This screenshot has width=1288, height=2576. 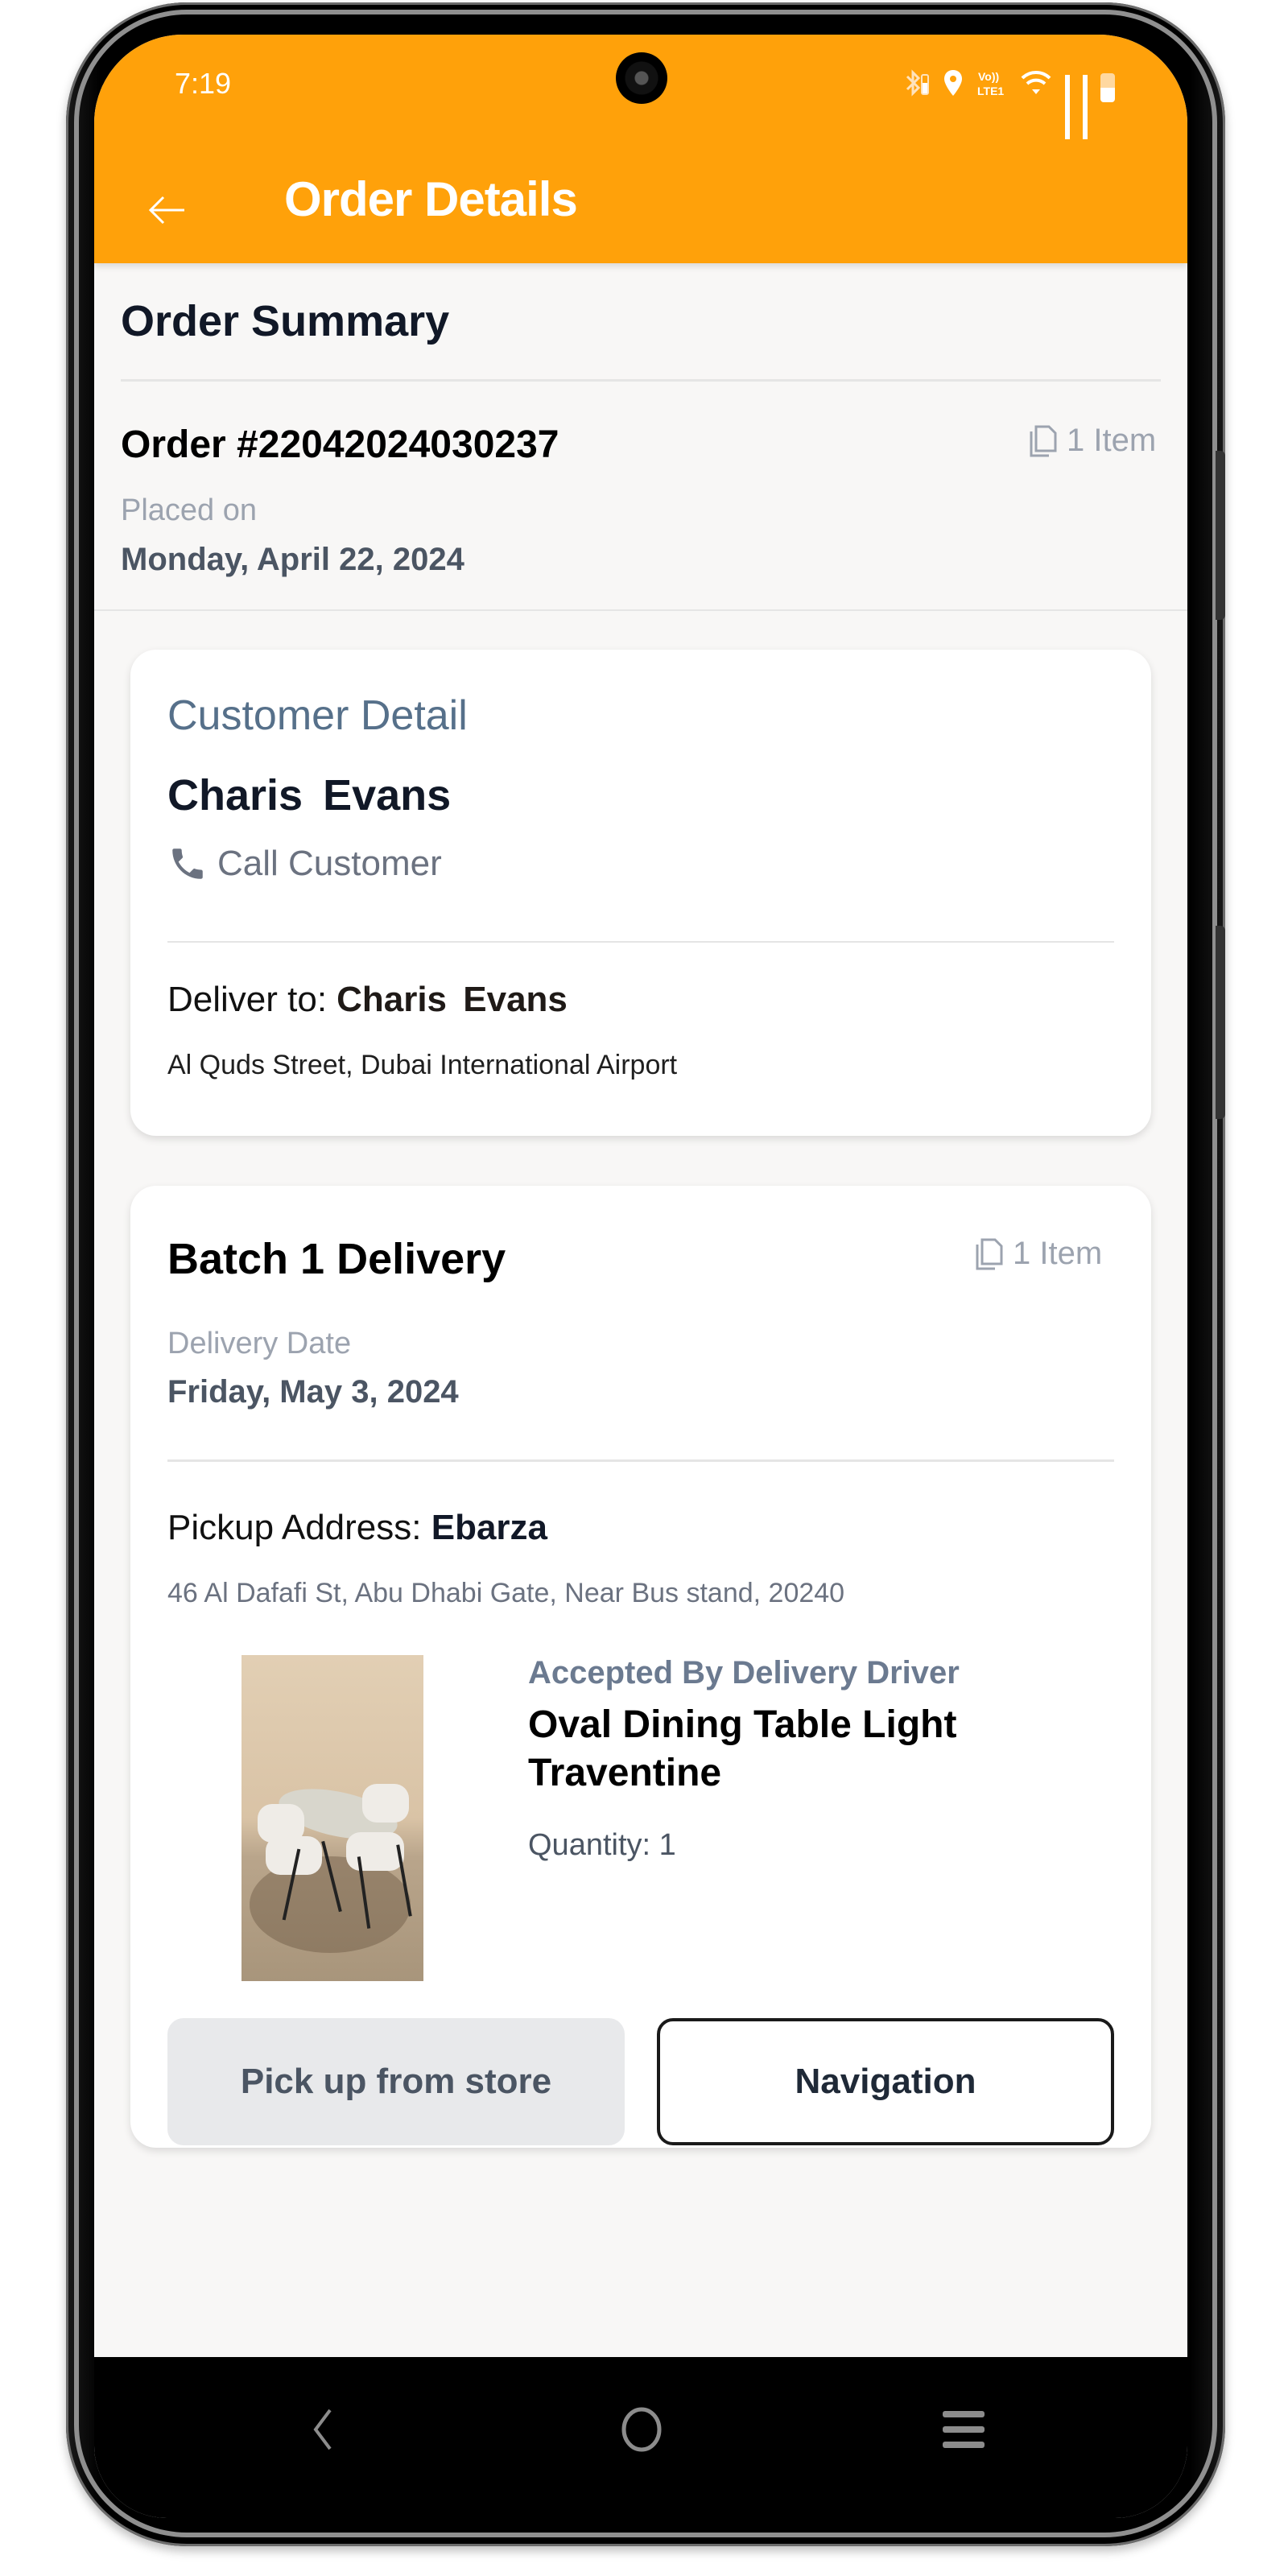 I want to click on recents-icon, so click(x=964, y=2429).